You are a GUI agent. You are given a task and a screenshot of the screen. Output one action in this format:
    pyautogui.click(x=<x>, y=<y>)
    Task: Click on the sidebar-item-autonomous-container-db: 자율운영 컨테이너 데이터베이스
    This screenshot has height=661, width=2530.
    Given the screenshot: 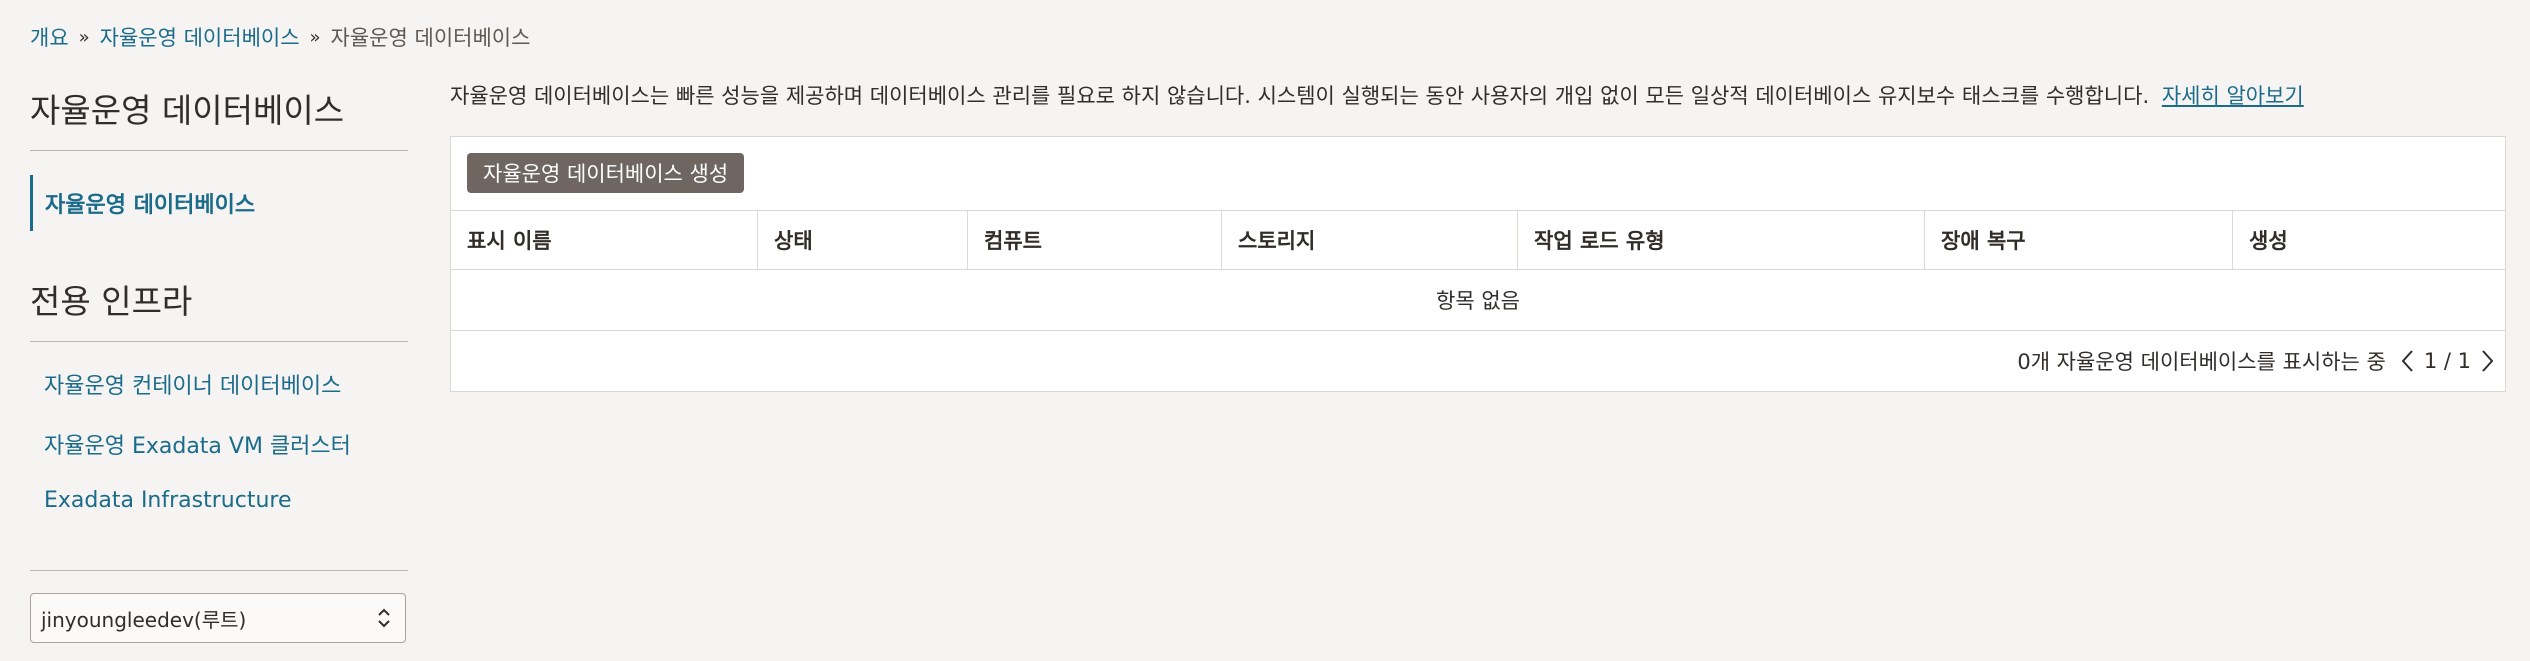 What is the action you would take?
    pyautogui.click(x=219, y=384)
    